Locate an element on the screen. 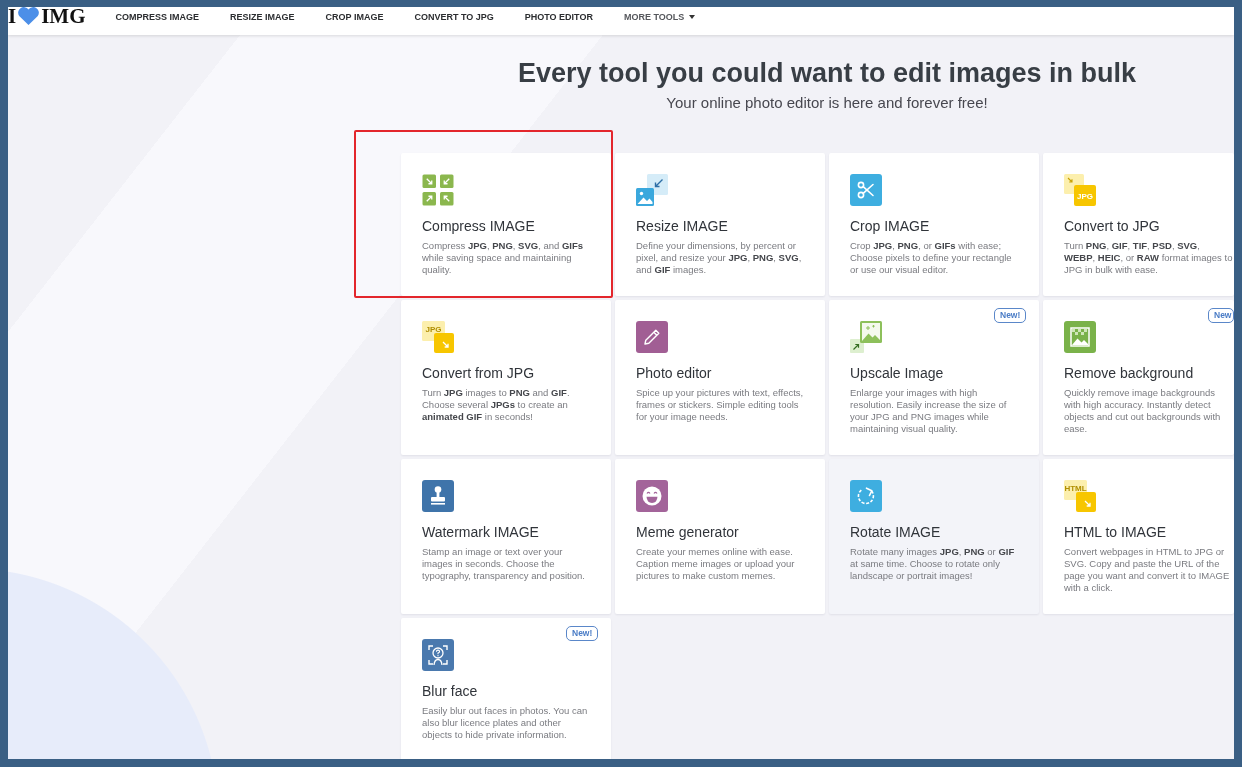 The image size is (1242, 767). nav-link: COMPRESS IMAGE is located at coordinates (157, 17).